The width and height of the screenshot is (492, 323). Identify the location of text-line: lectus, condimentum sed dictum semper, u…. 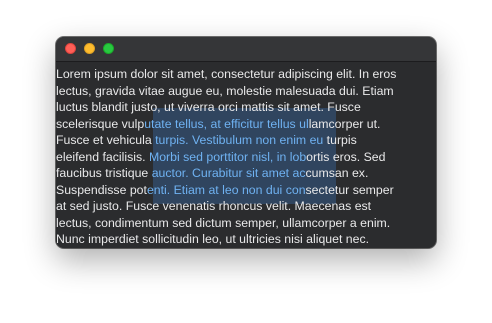
(246, 223).